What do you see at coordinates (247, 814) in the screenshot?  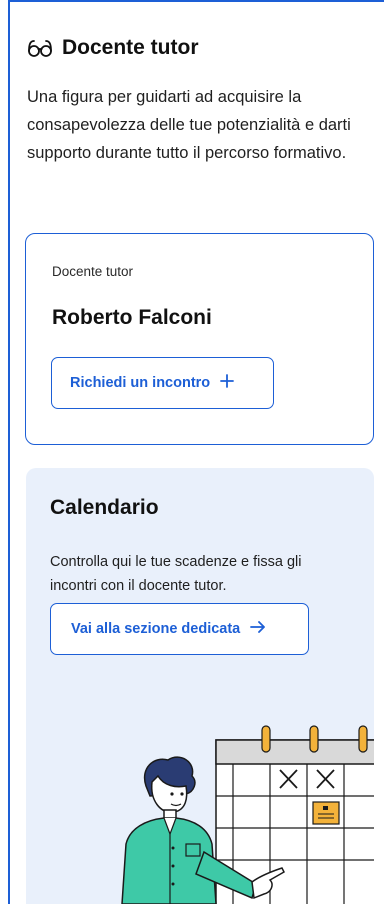 I see `calendar-person-illustration` at bounding box center [247, 814].